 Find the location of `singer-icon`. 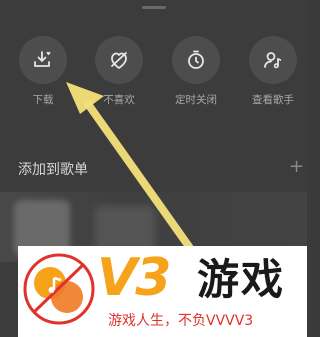

singer-icon is located at coordinates (273, 60).